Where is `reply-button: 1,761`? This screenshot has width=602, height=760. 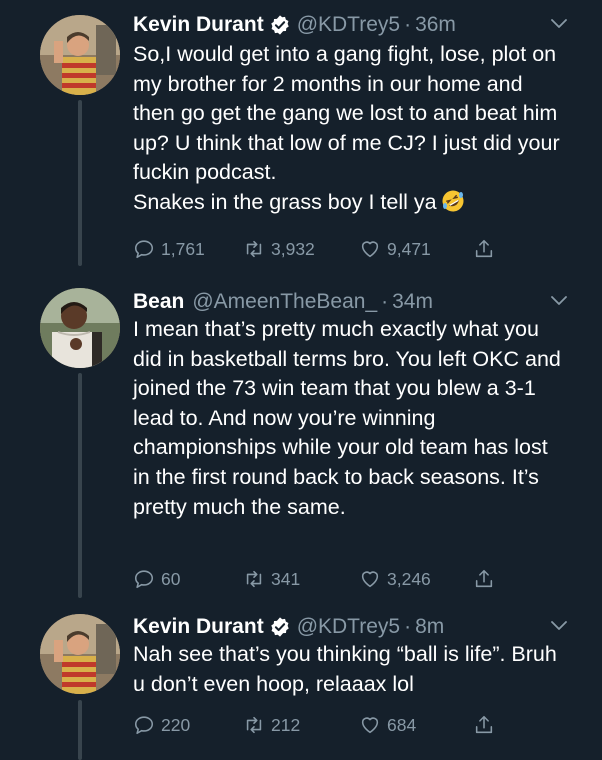 reply-button: 1,761 is located at coordinates (169, 249).